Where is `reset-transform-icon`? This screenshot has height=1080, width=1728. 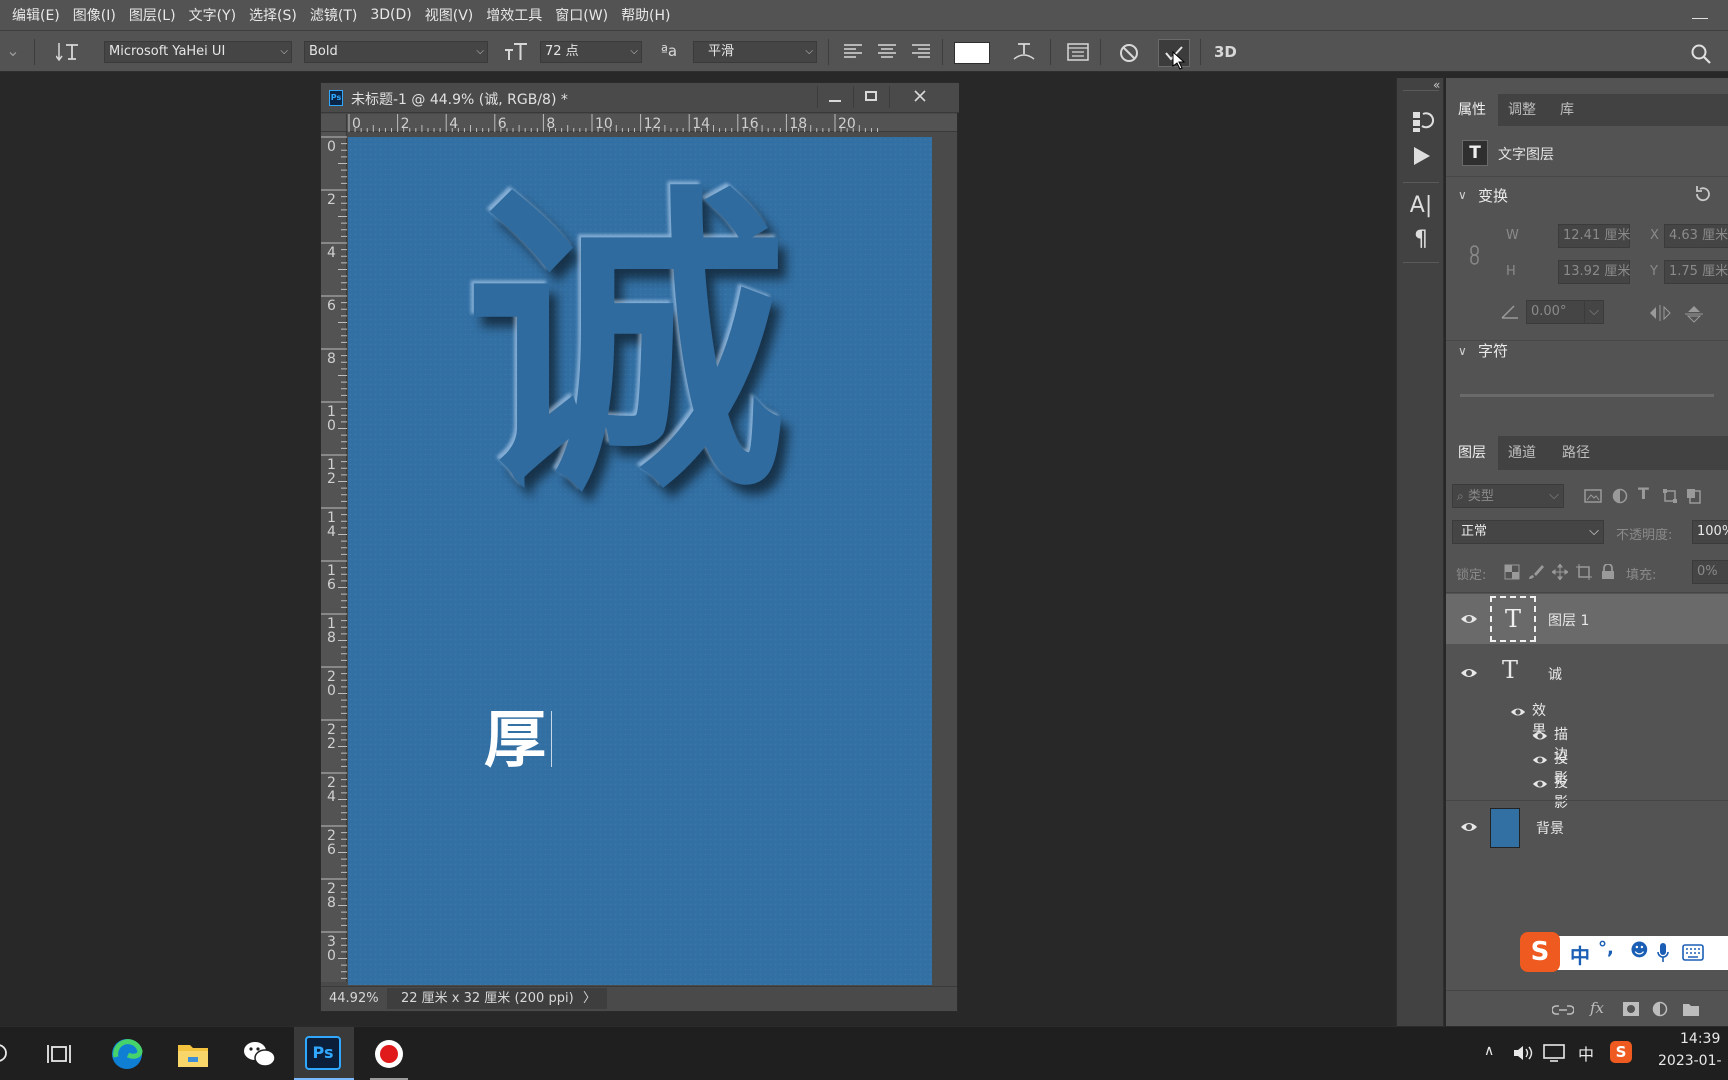
reset-transform-icon is located at coordinates (1703, 194).